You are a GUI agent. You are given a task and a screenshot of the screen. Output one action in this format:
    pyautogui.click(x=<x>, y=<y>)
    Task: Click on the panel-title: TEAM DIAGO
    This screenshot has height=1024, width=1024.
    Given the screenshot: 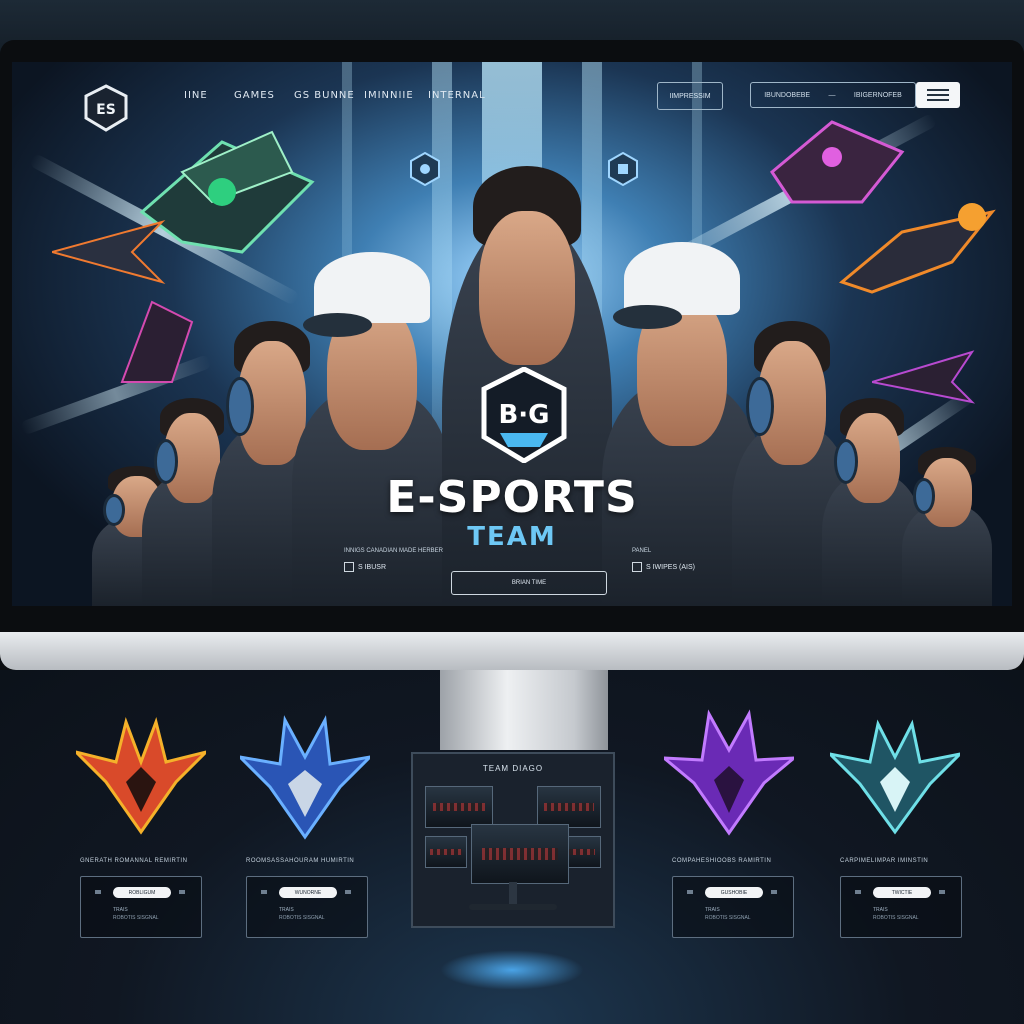 What is the action you would take?
    pyautogui.click(x=513, y=768)
    